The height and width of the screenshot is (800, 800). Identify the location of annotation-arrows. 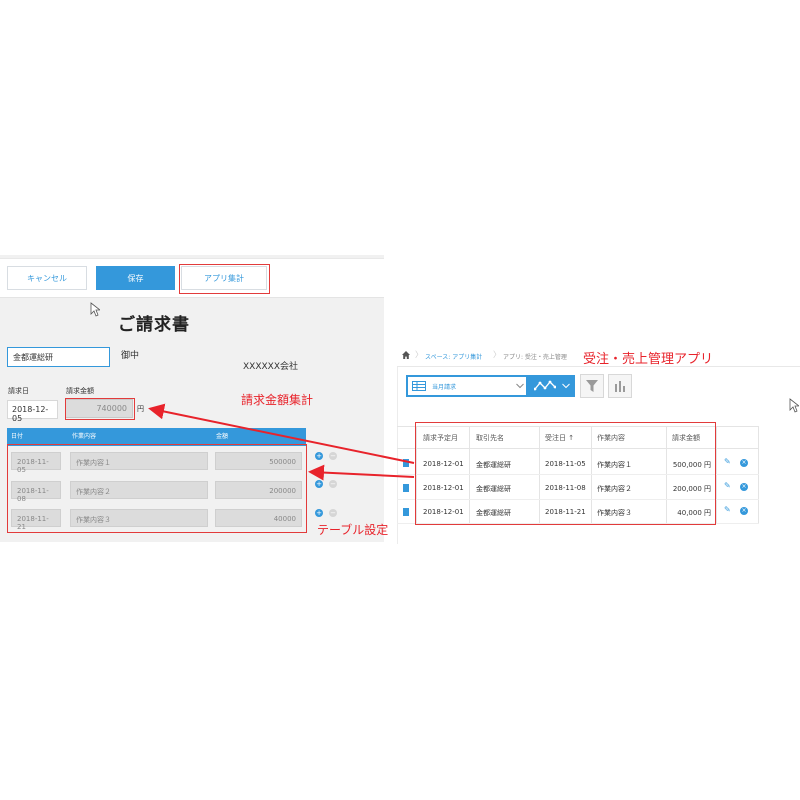
(281, 442).